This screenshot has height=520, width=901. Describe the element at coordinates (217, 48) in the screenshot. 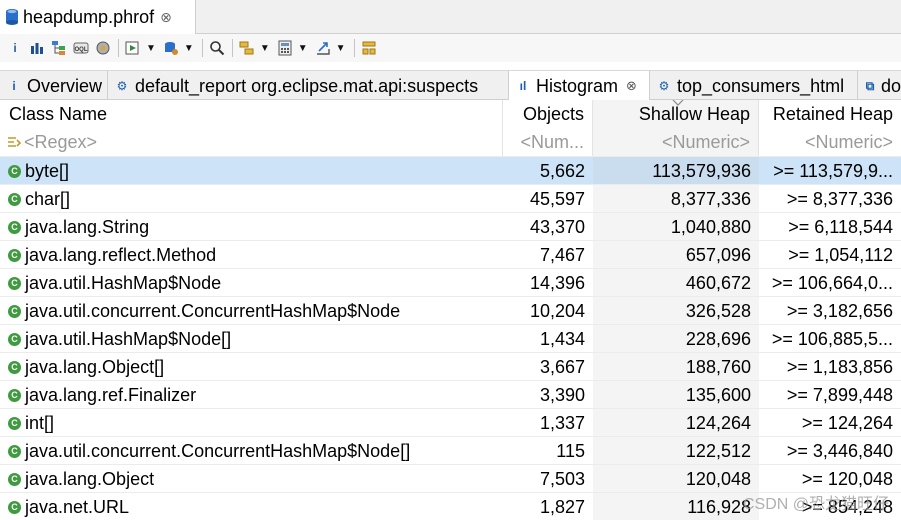

I see `search-icon` at that location.